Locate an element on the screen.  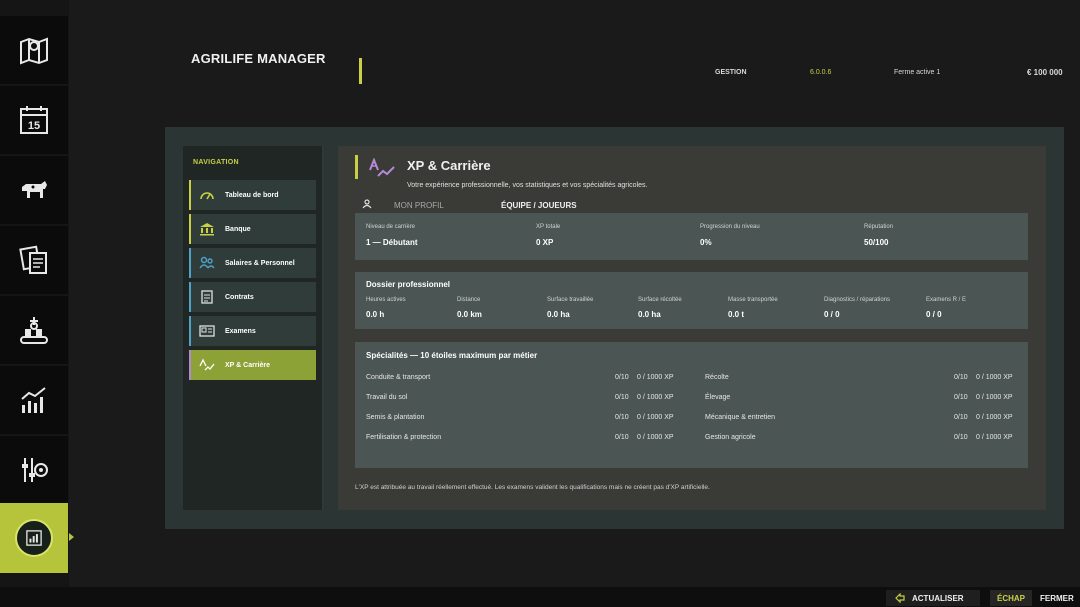
tab-team-players: ÉQUIPE / JOUEURS is located at coordinates (539, 205).